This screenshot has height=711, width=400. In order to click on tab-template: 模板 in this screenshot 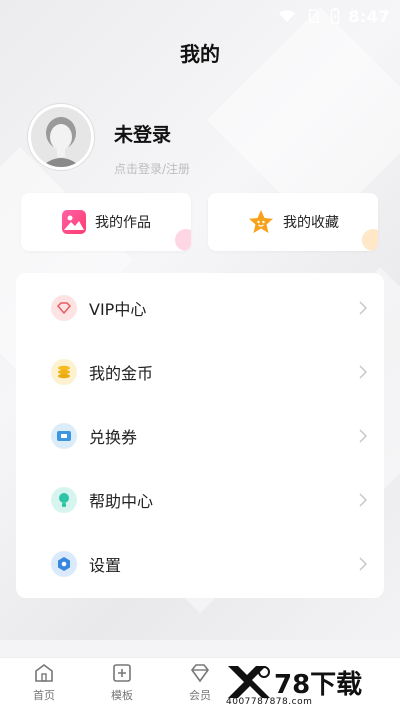, I will do `click(122, 682)`.